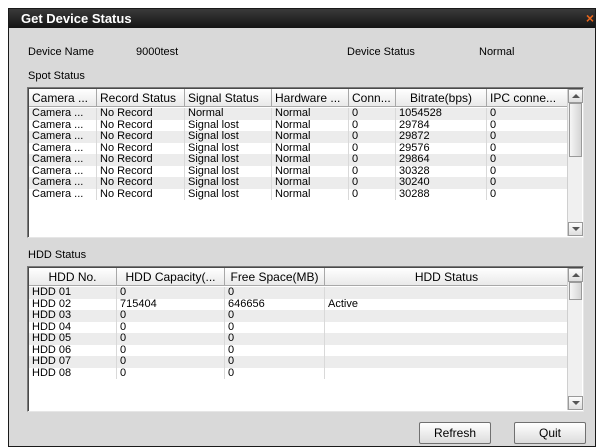 This screenshot has height=447, width=596. I want to click on table-cell: HDD 02, so click(73, 304).